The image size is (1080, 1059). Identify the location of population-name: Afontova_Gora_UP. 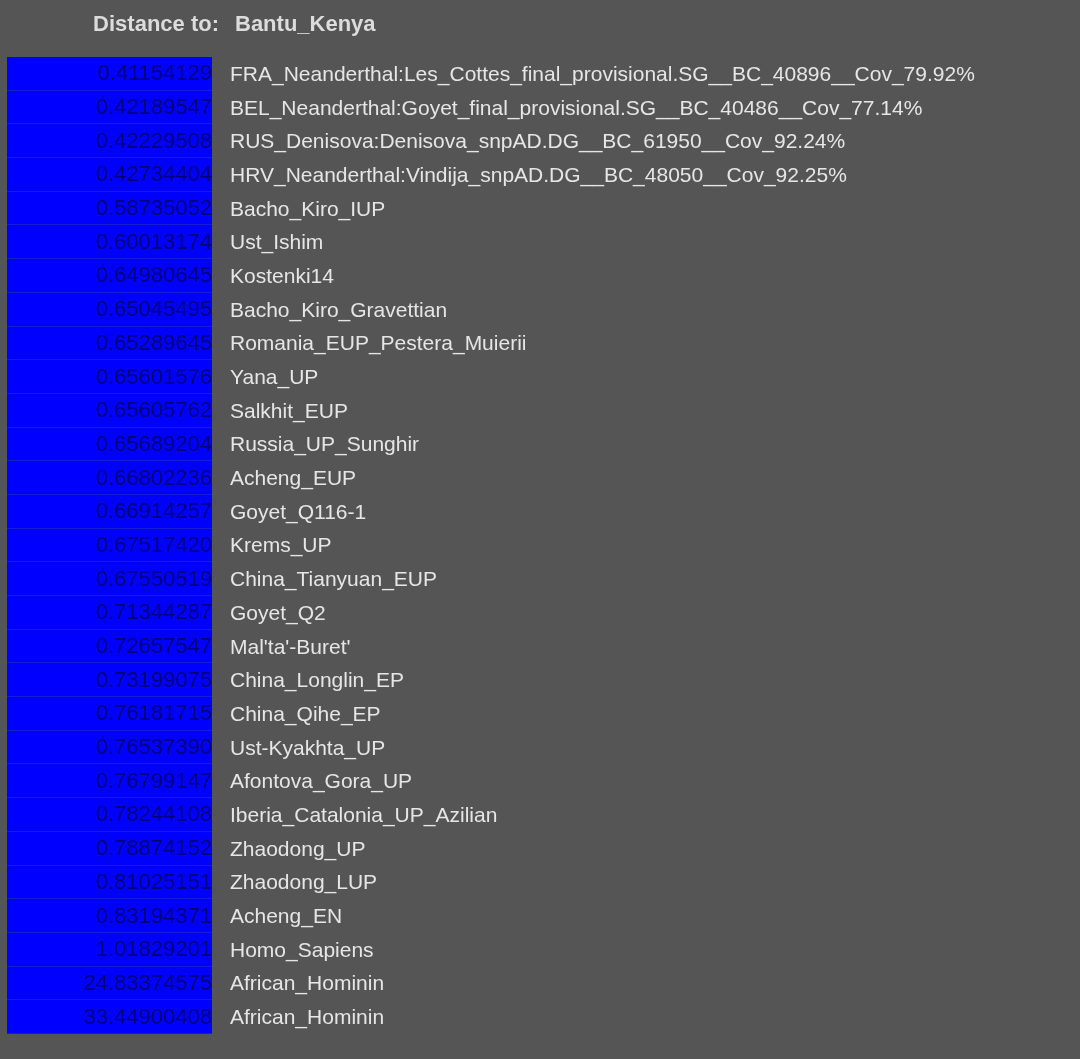
(321, 781).